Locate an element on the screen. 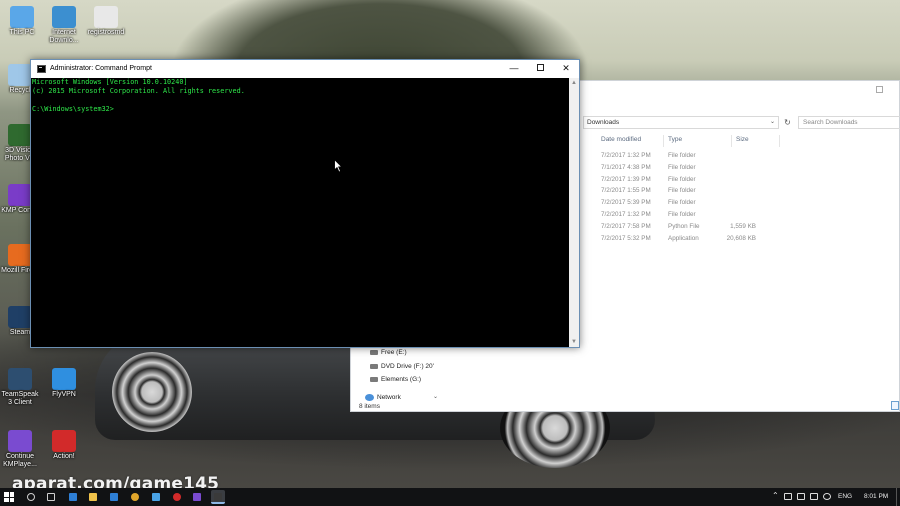 This screenshot has width=900, height=506. file-explorer-icon is located at coordinates (93, 497).